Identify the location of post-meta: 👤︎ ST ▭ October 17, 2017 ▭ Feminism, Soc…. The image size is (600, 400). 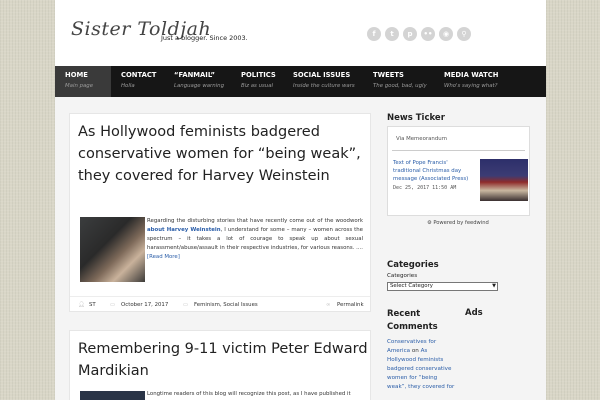
(220, 304).